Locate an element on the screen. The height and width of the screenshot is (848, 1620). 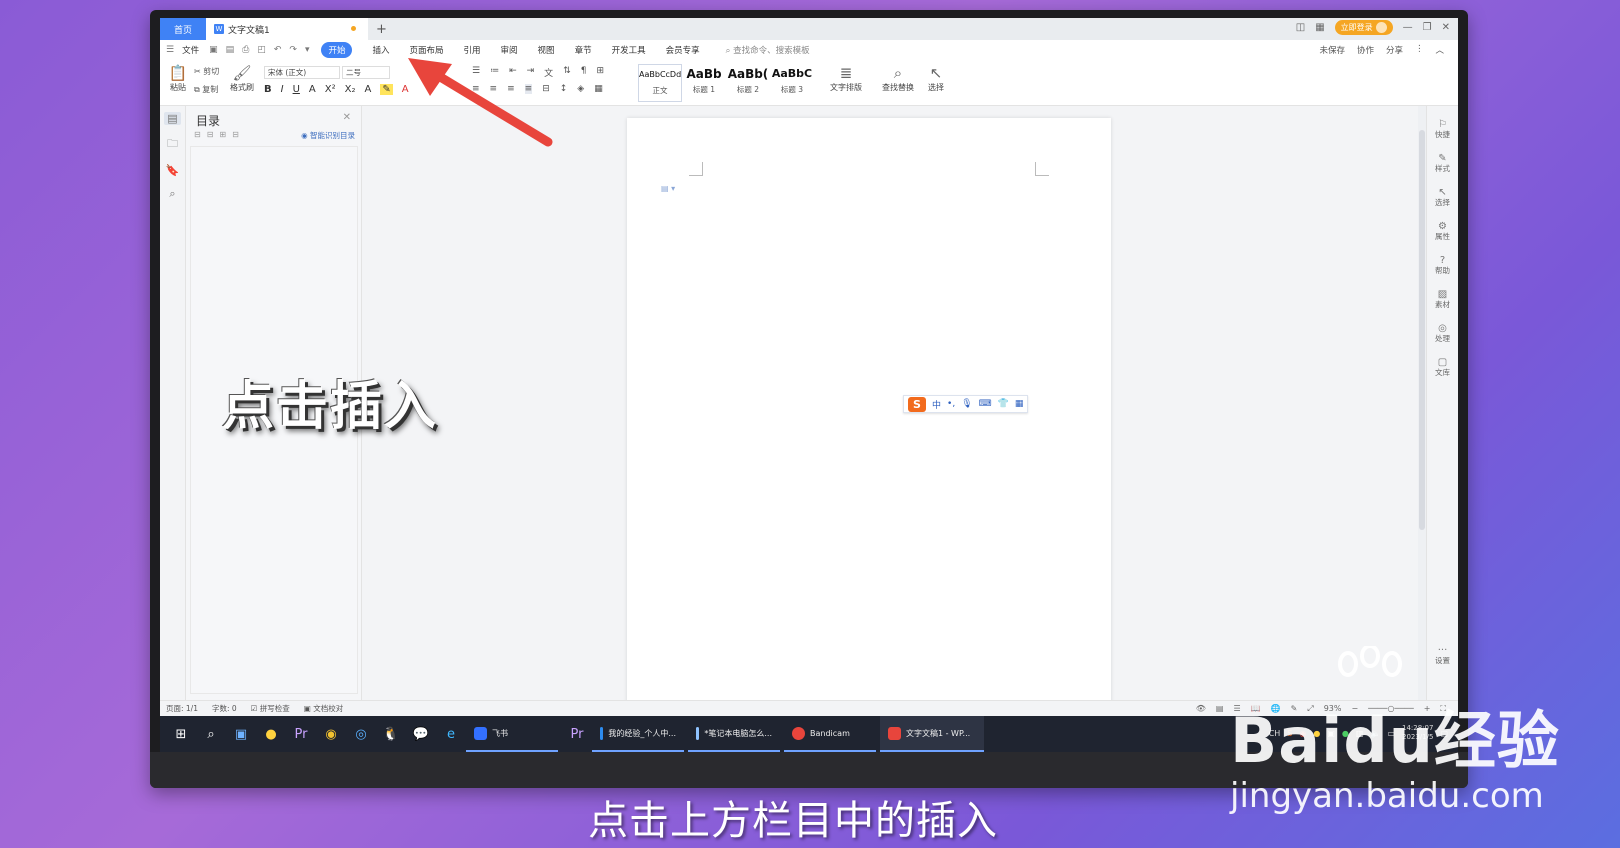
highlight-icon: ✎ is located at coordinates (386, 89).